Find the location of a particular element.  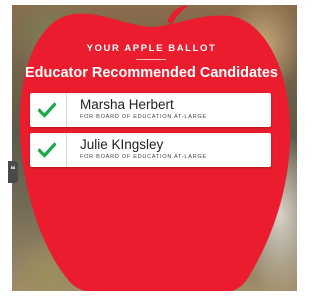

candidate-name: Julie KIngsley is located at coordinates (122, 144).